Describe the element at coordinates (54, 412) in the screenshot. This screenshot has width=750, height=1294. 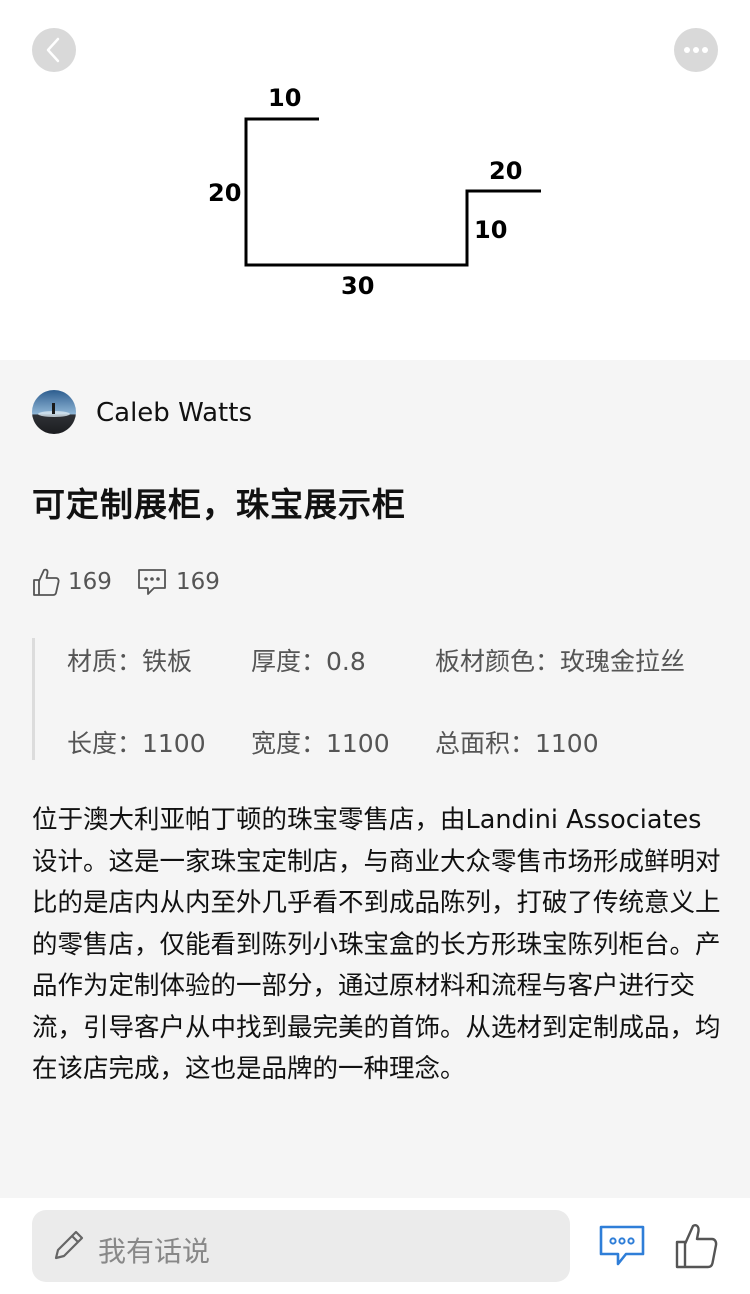
I see `avatar` at that location.